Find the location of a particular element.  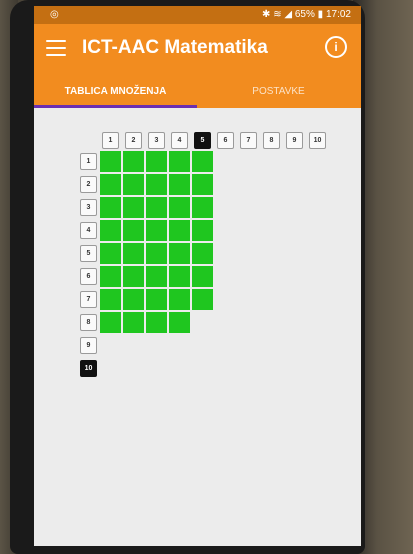

column-header-9: 9 is located at coordinates (294, 140).